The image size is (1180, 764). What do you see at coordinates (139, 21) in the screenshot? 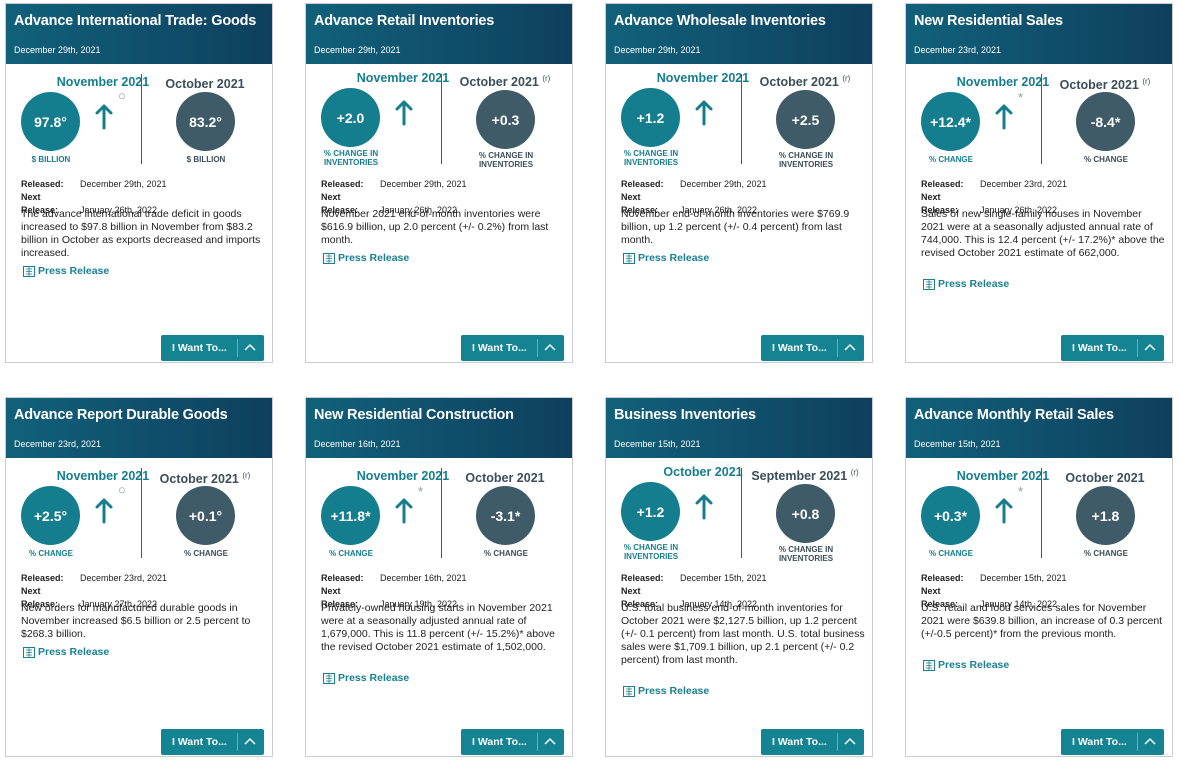
I see `card-title: Advance International Trade: Goods` at bounding box center [139, 21].